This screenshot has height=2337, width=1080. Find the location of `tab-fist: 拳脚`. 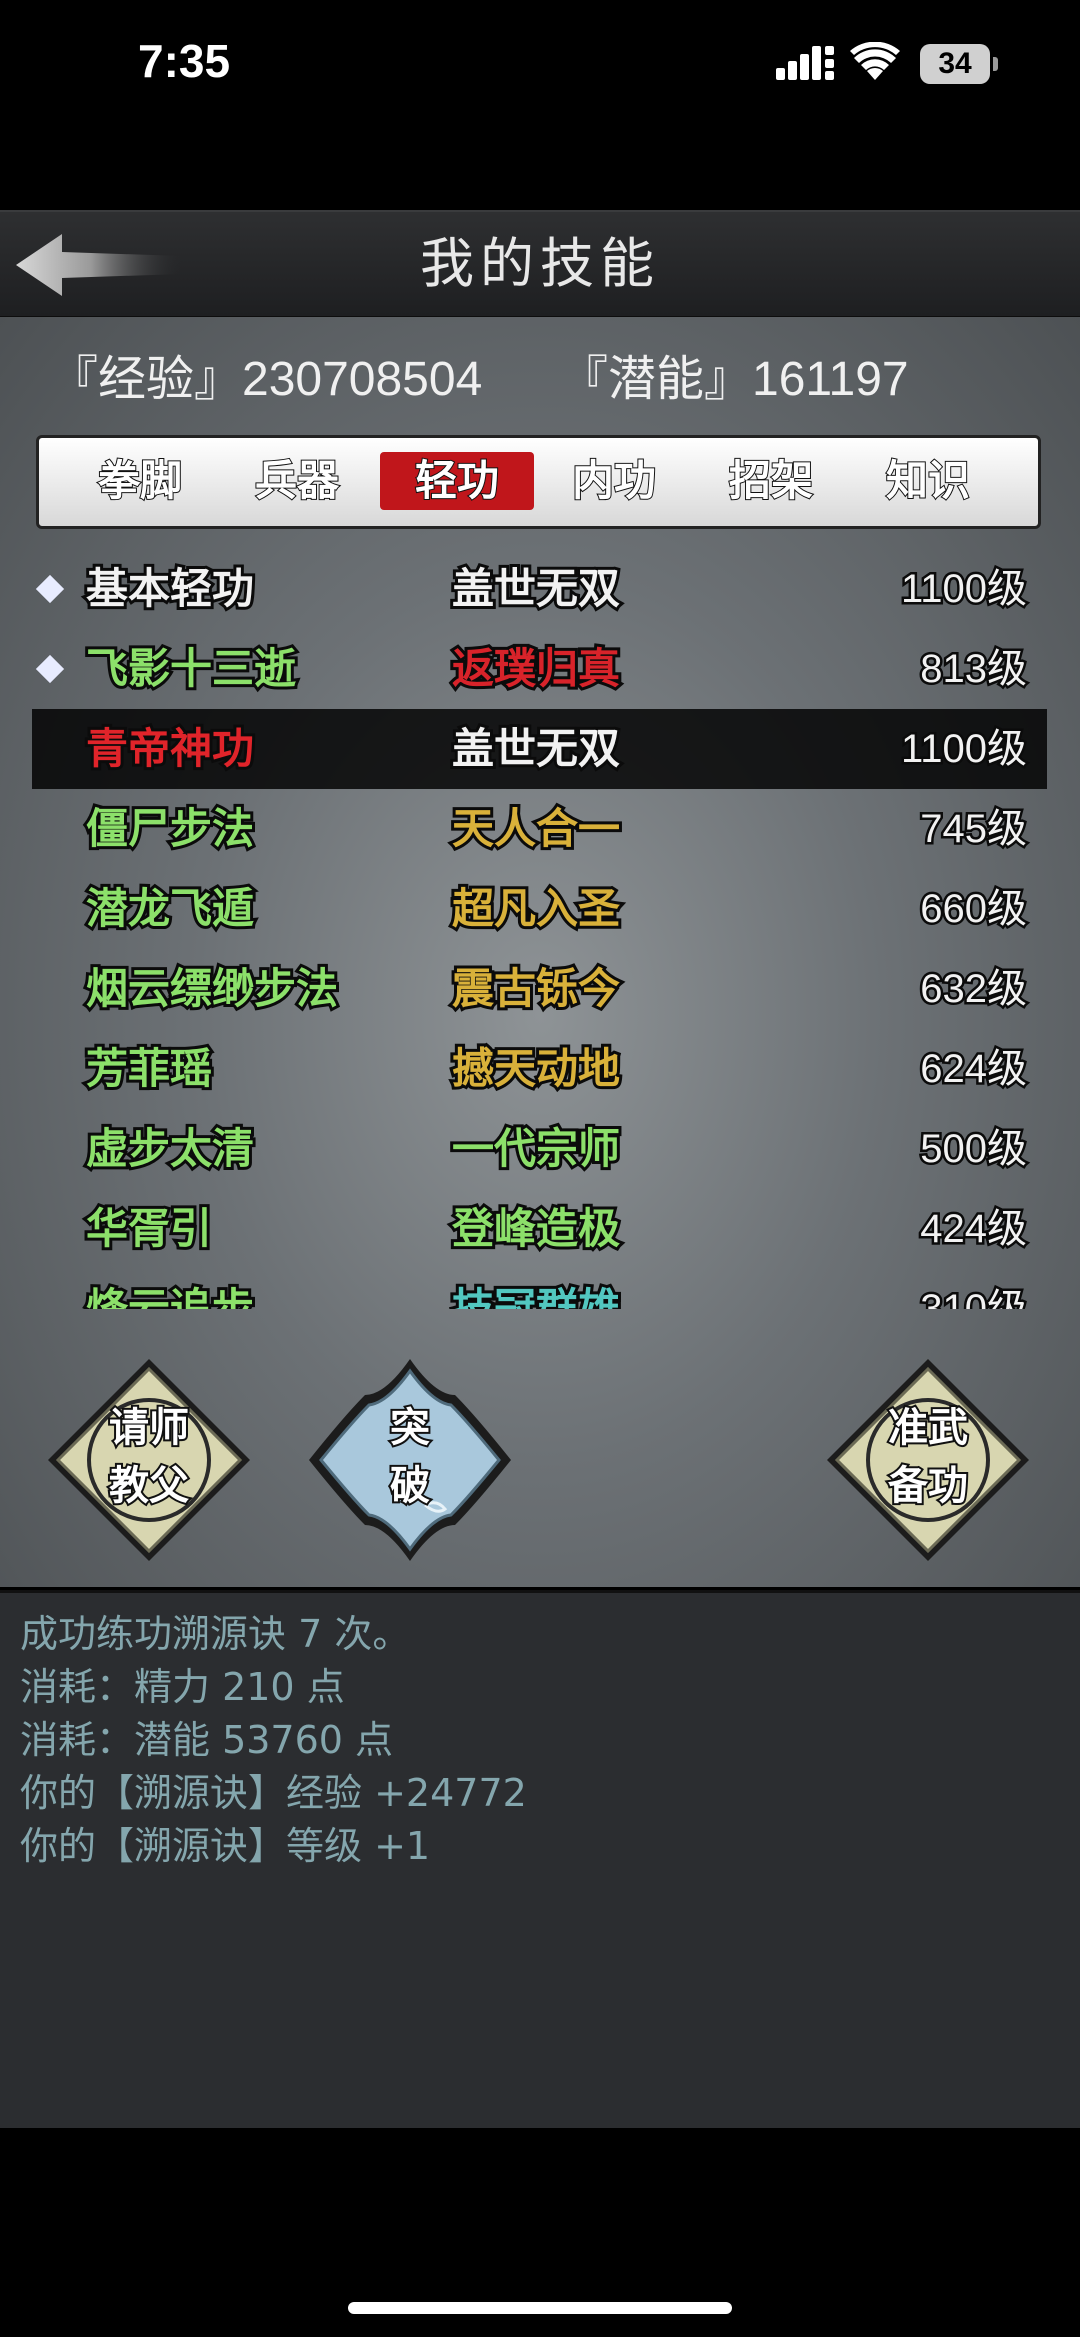

tab-fist: 拳脚 is located at coordinates (140, 481).